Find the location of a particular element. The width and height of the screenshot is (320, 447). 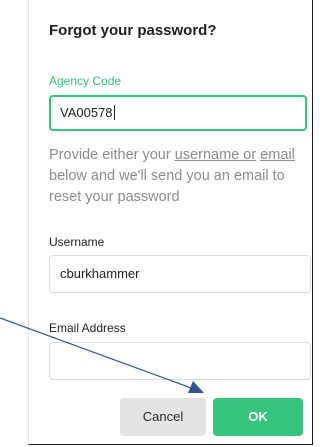

help-text-start: Provide either your is located at coordinates (112, 155).